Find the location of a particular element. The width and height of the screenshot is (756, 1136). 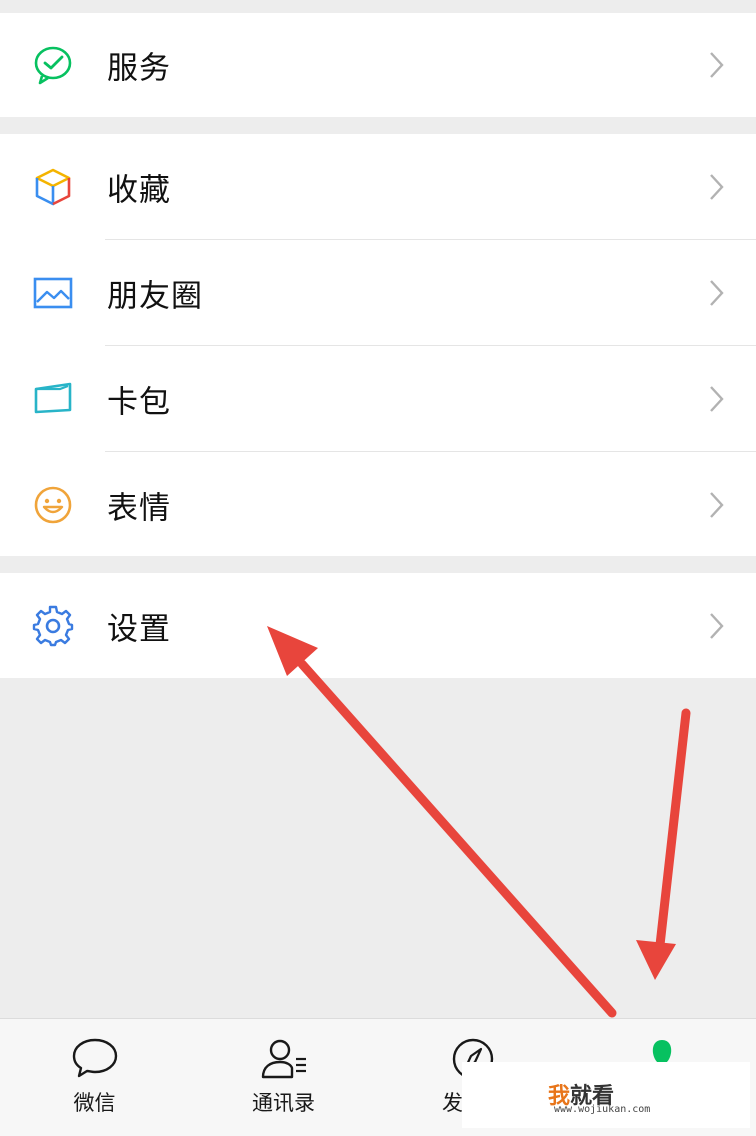

watermark-logo: 我就看 www.wojiukan.com is located at coordinates (606, 1095).